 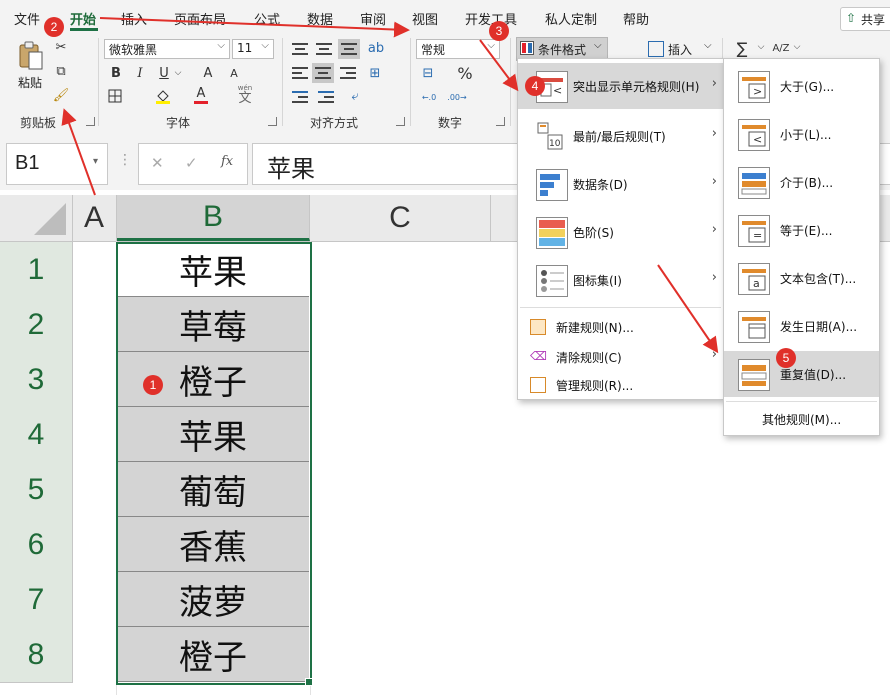 I want to click on step-badge-1: 1, so click(x=153, y=385).